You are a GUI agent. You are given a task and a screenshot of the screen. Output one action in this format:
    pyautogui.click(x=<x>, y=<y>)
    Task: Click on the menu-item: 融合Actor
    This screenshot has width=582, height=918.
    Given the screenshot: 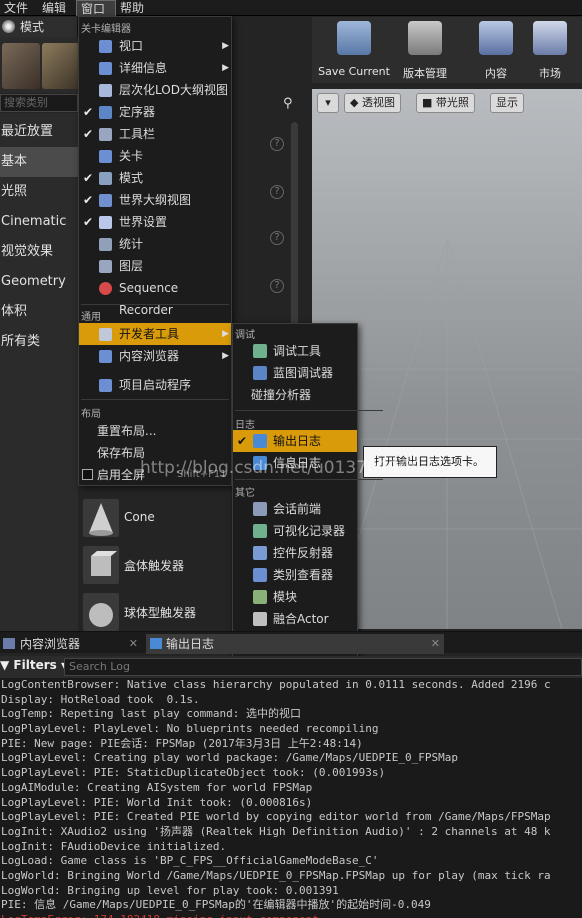 What is the action you would take?
    pyautogui.click(x=295, y=619)
    